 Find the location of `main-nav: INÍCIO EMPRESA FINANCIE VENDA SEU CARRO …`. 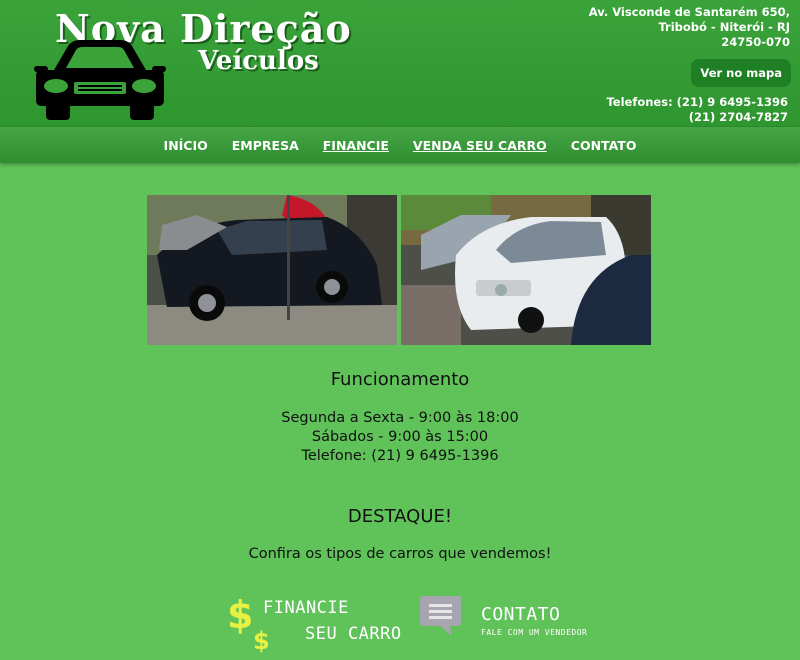

main-nav: INÍCIO EMPRESA FINANCIE VENDA SEU CARRO … is located at coordinates (400, 145).